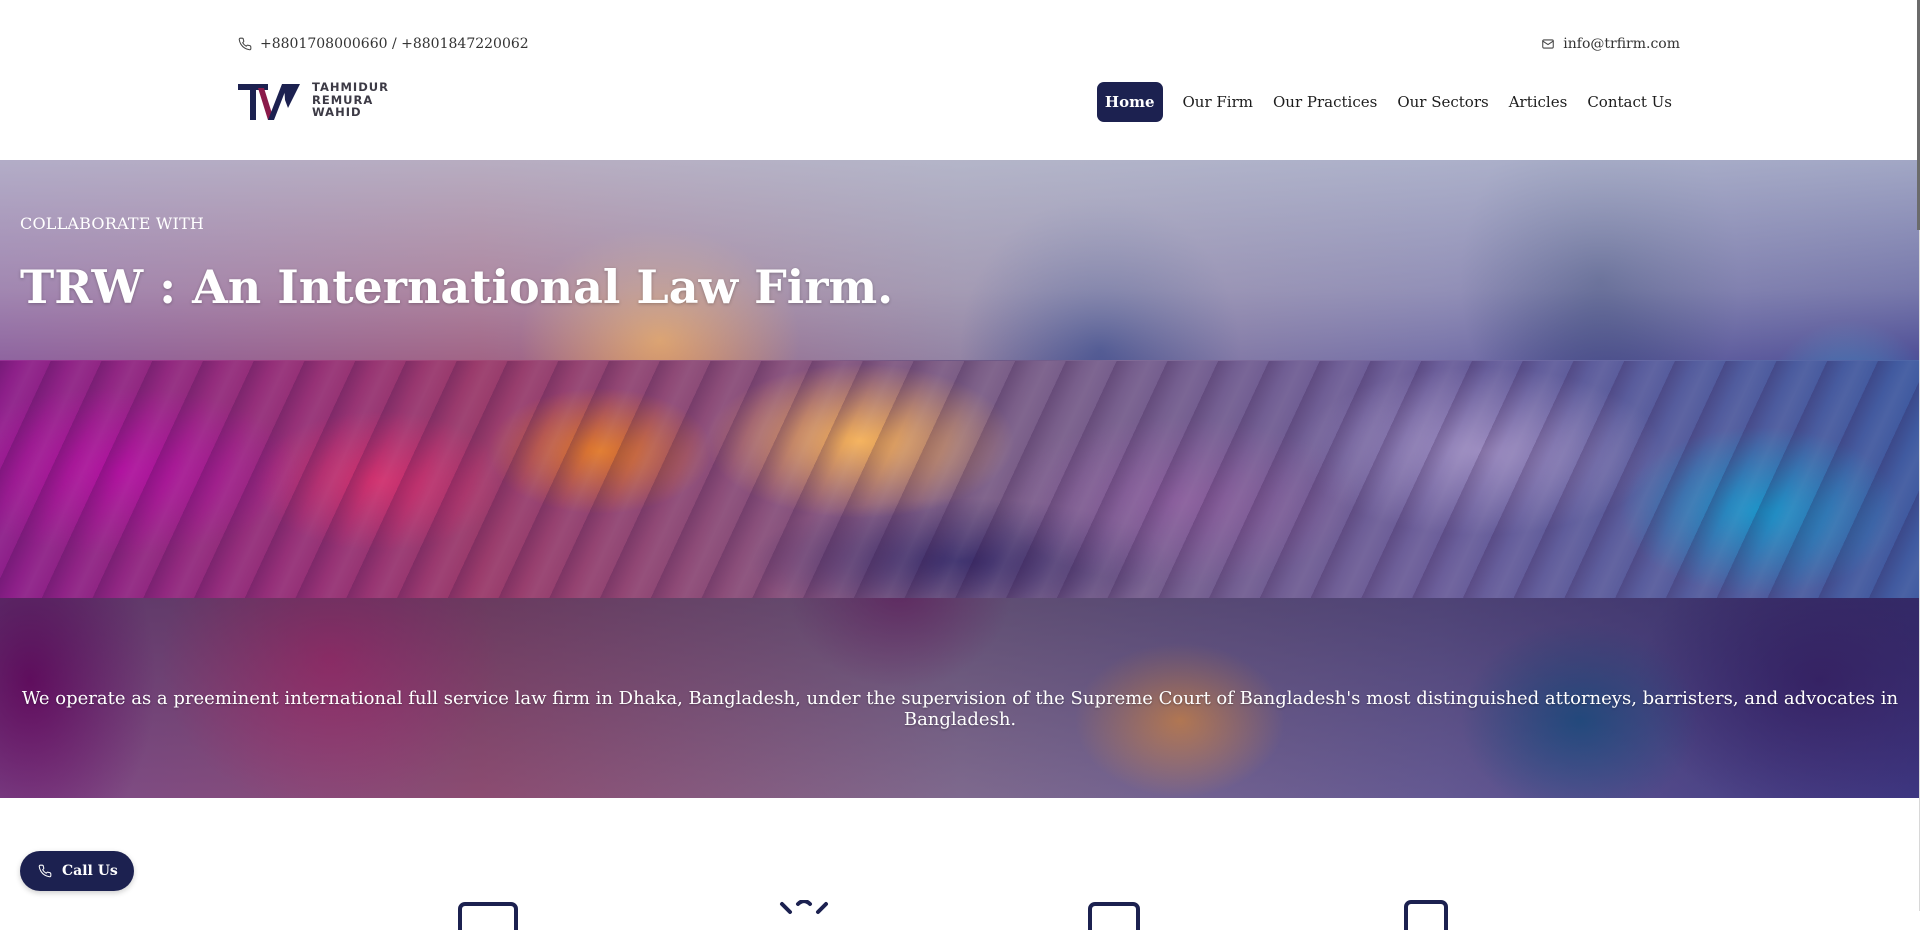 Image resolution: width=1920 pixels, height=930 pixels. What do you see at coordinates (1218, 102) in the screenshot?
I see `nav-our-firm: Our Firm` at bounding box center [1218, 102].